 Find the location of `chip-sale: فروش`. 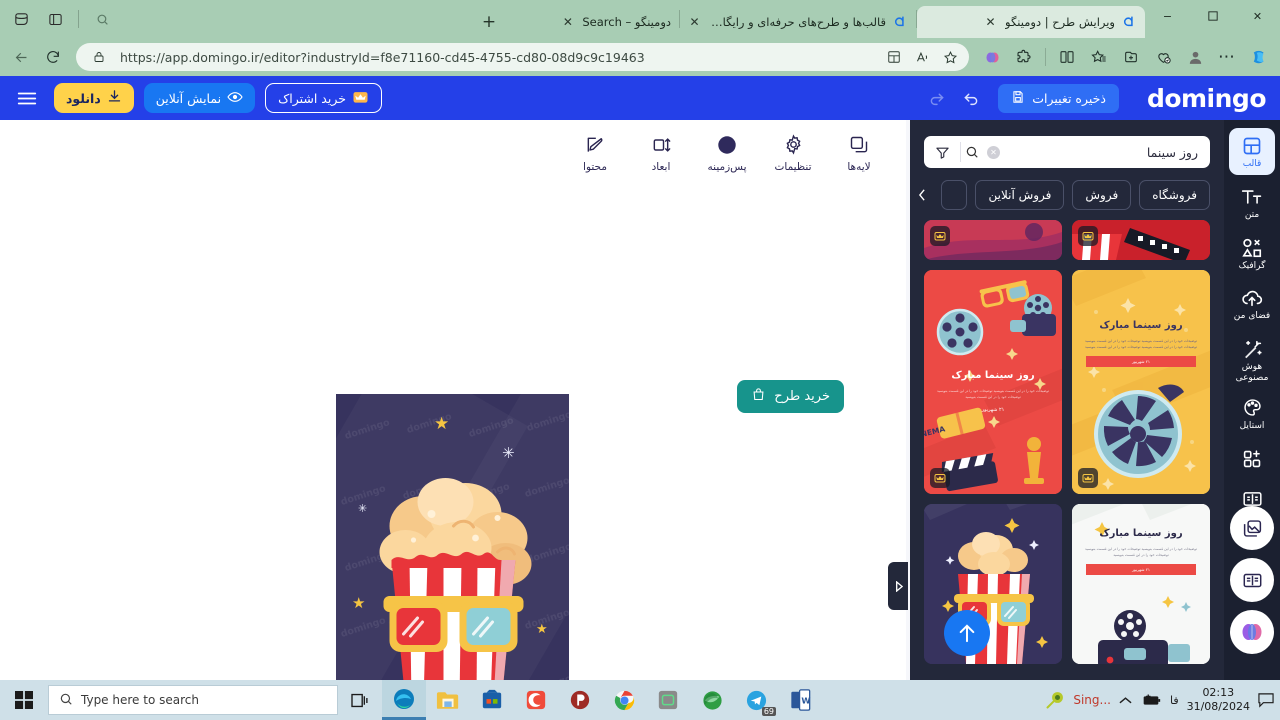

chip-sale: فروش is located at coordinates (1102, 195).